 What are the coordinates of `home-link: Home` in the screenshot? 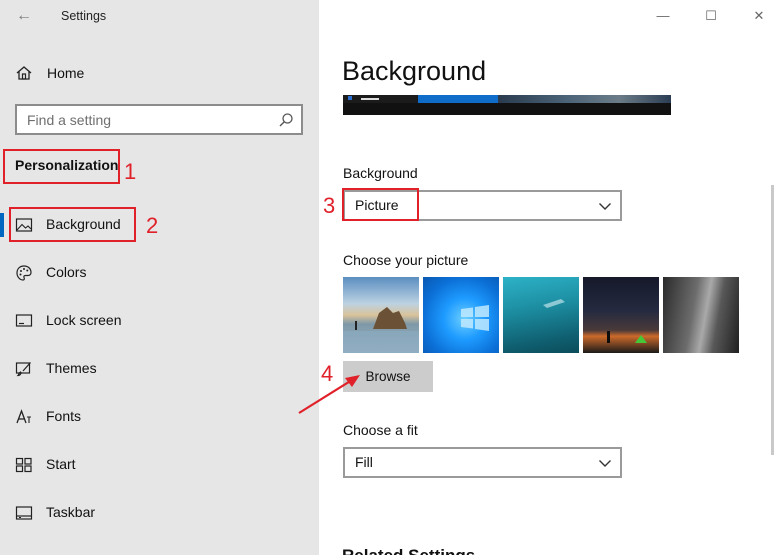 It's located at (65, 73).